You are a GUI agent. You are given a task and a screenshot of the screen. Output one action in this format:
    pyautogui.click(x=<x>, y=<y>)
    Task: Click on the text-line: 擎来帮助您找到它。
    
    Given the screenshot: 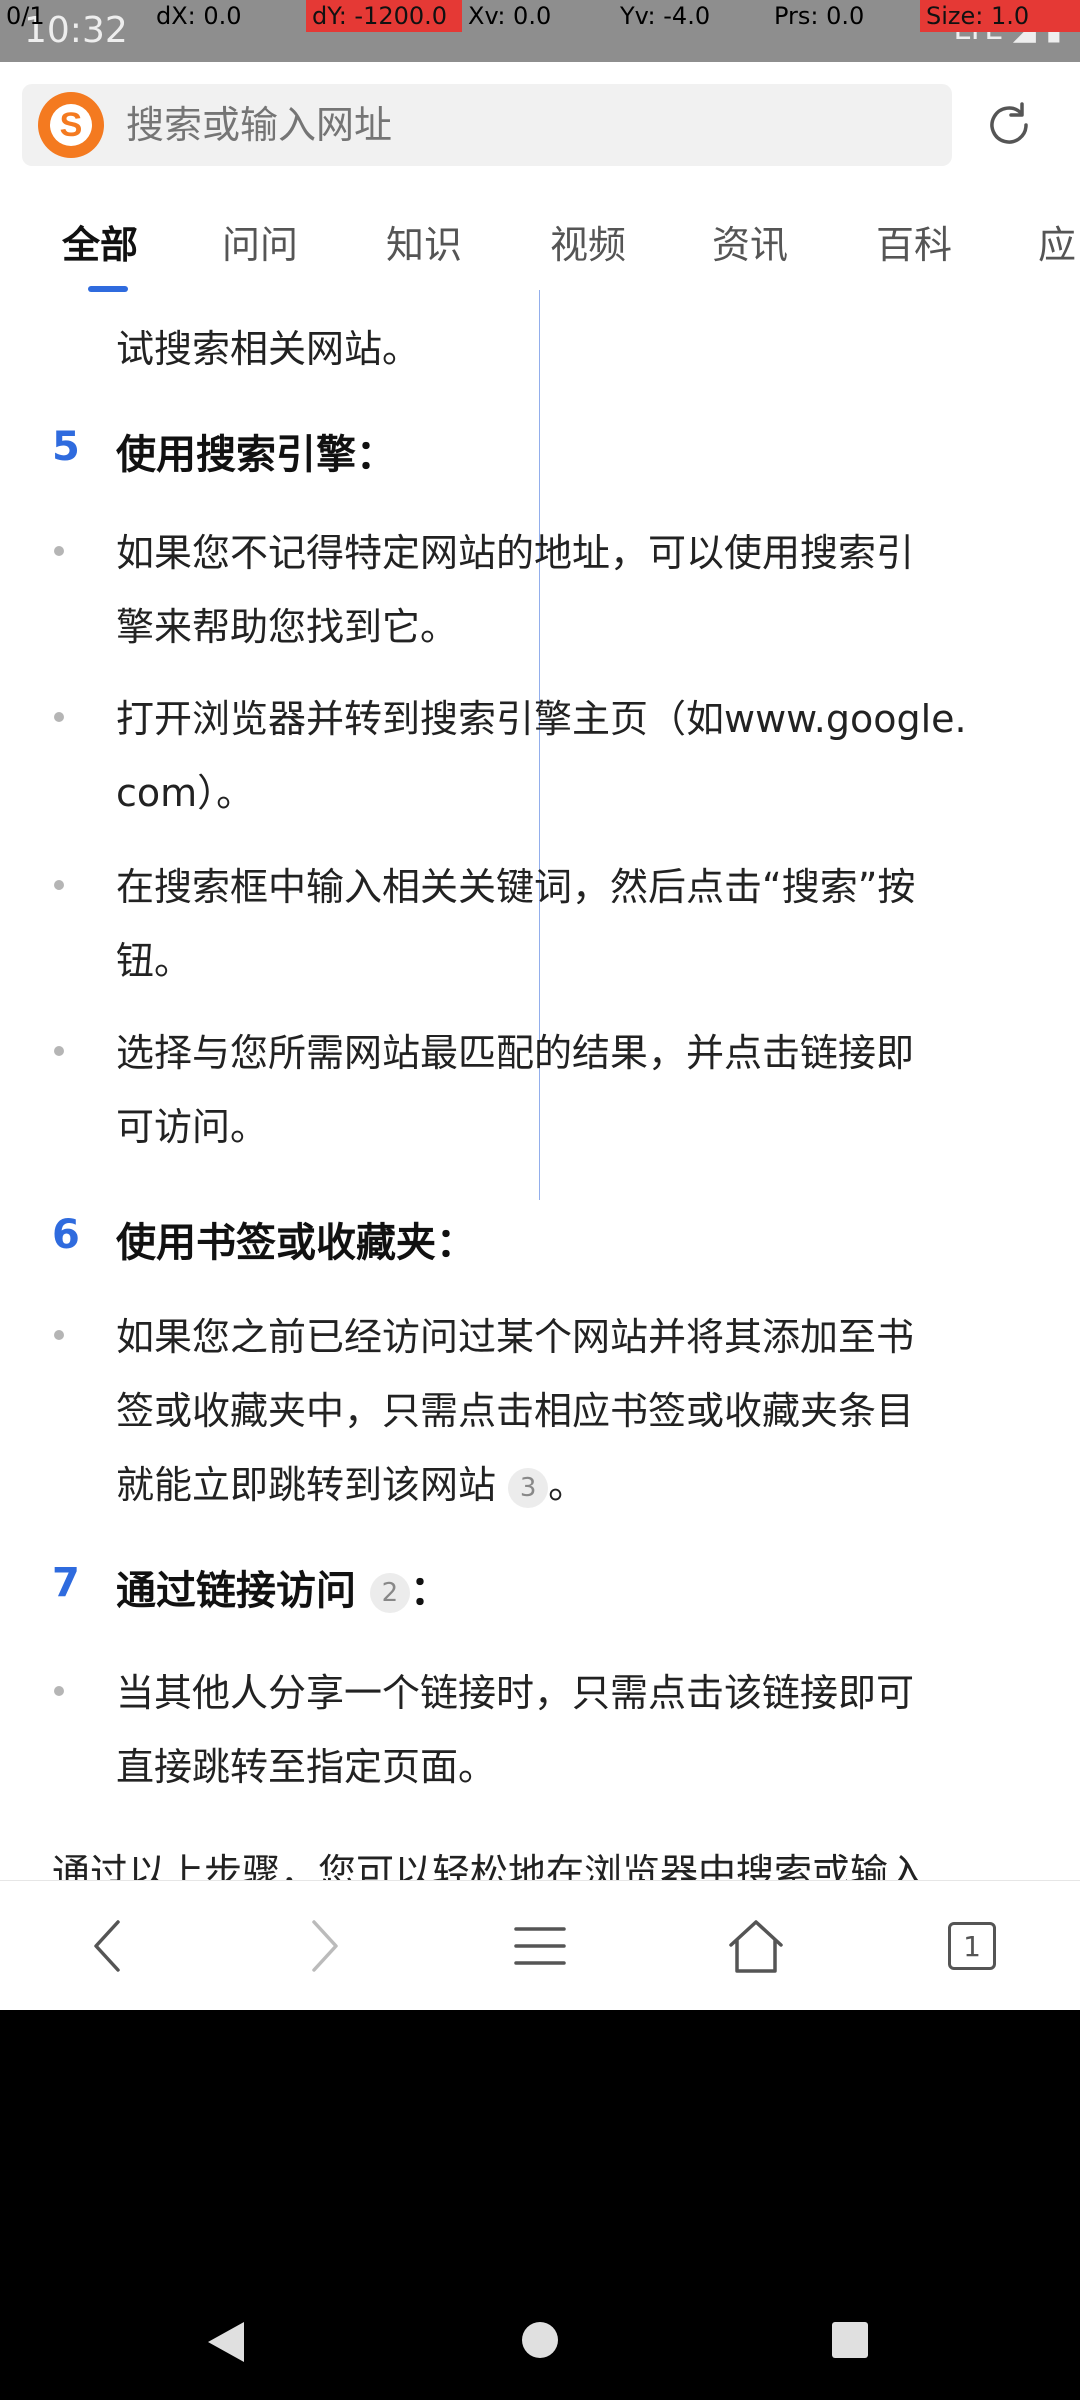 What is the action you would take?
    pyautogui.click(x=287, y=627)
    